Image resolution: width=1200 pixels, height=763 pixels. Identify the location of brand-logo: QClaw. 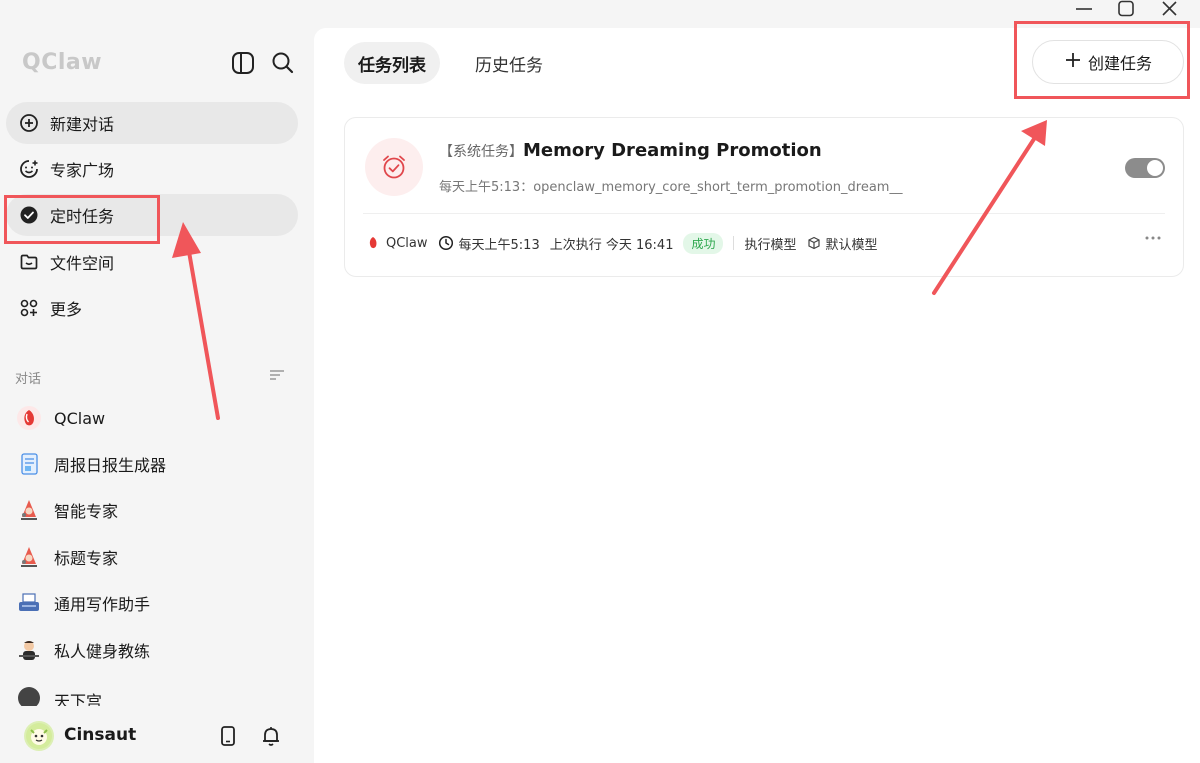
(62, 62).